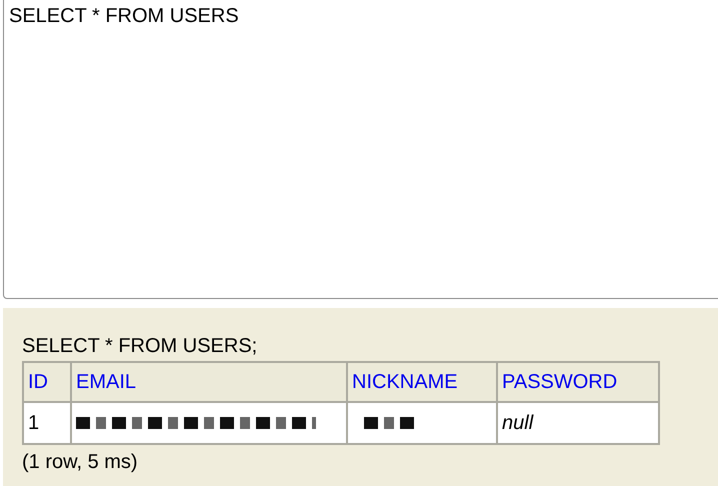 The width and height of the screenshot is (718, 486). What do you see at coordinates (80, 462) in the screenshot?
I see `result-summary: (1 row, 5 ms)` at bounding box center [80, 462].